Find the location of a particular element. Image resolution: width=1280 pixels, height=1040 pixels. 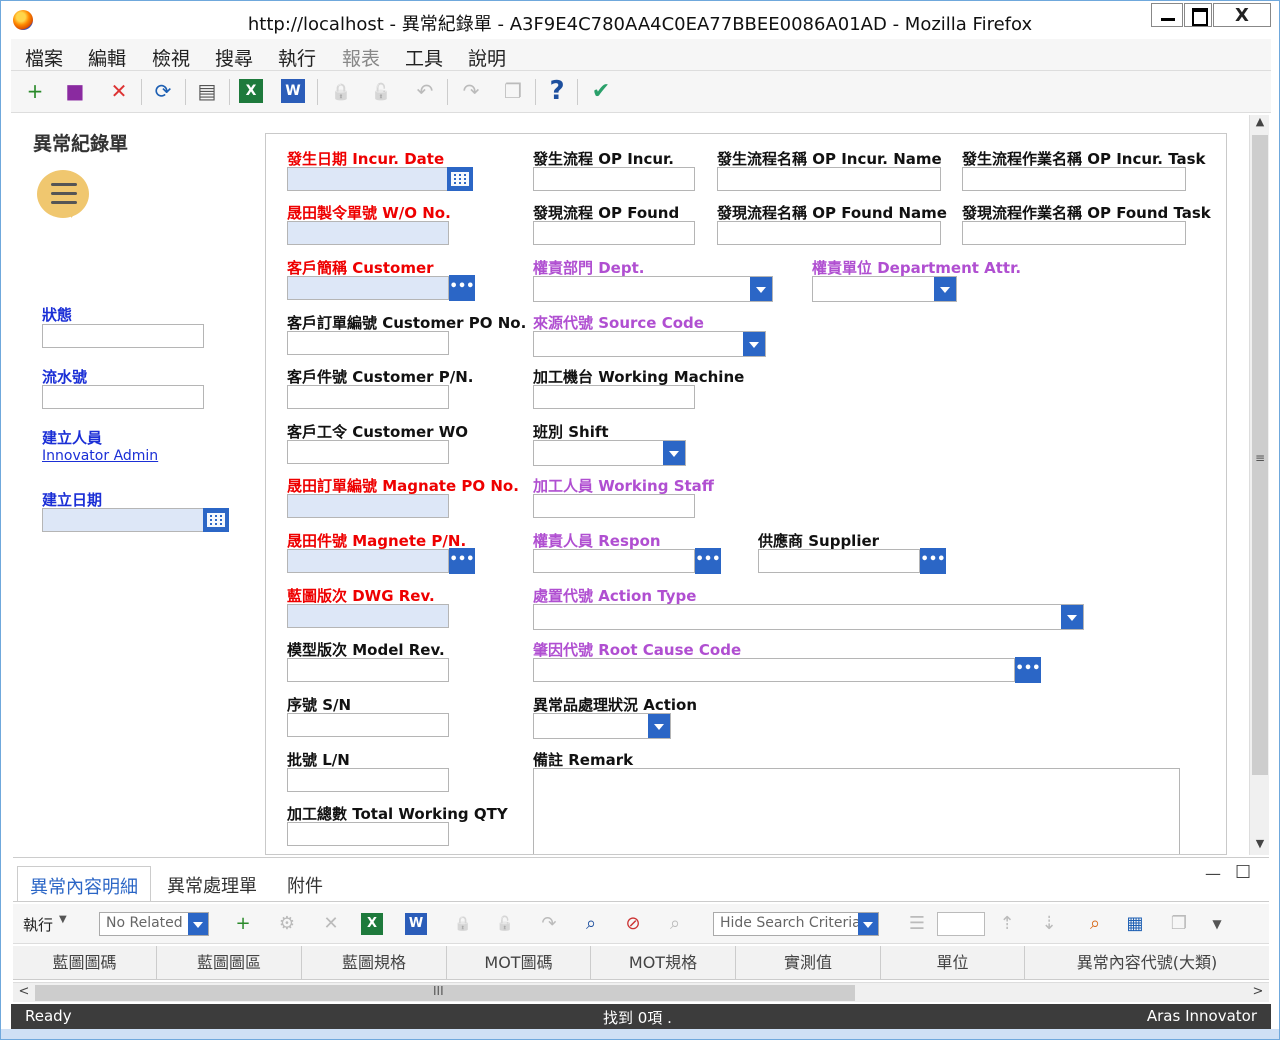

list-icon: ☰ is located at coordinates (917, 924).